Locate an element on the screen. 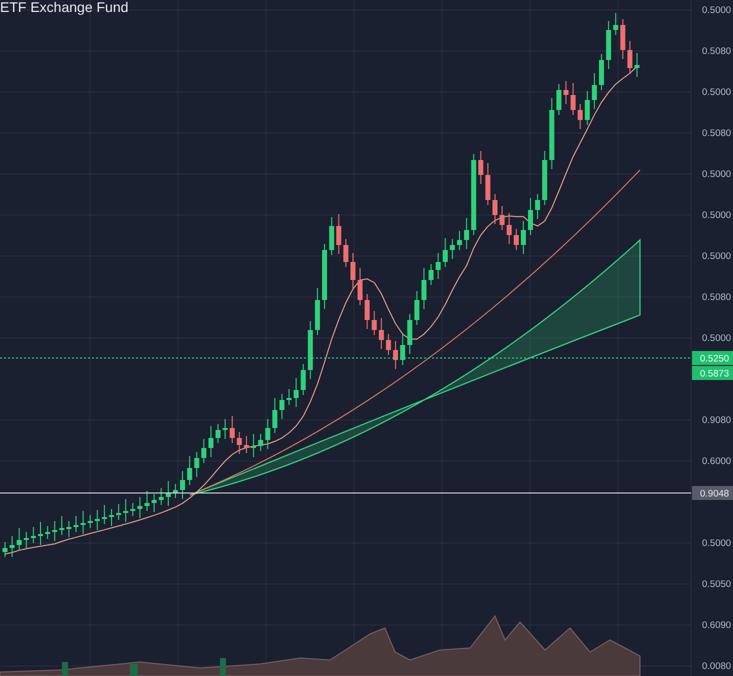 The image size is (733, 676). price-axis-label: 0.6000 is located at coordinates (717, 461).